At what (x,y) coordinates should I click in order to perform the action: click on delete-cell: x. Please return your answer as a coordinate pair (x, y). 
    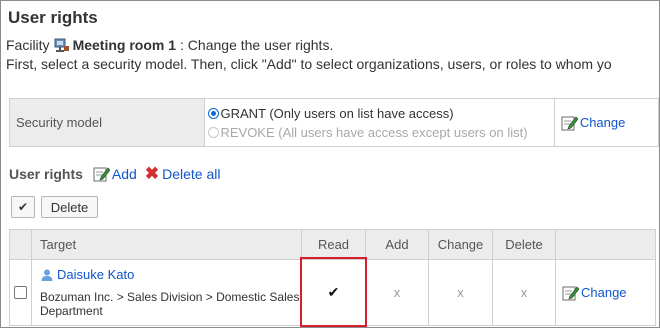
    Looking at the image, I should click on (524, 292).